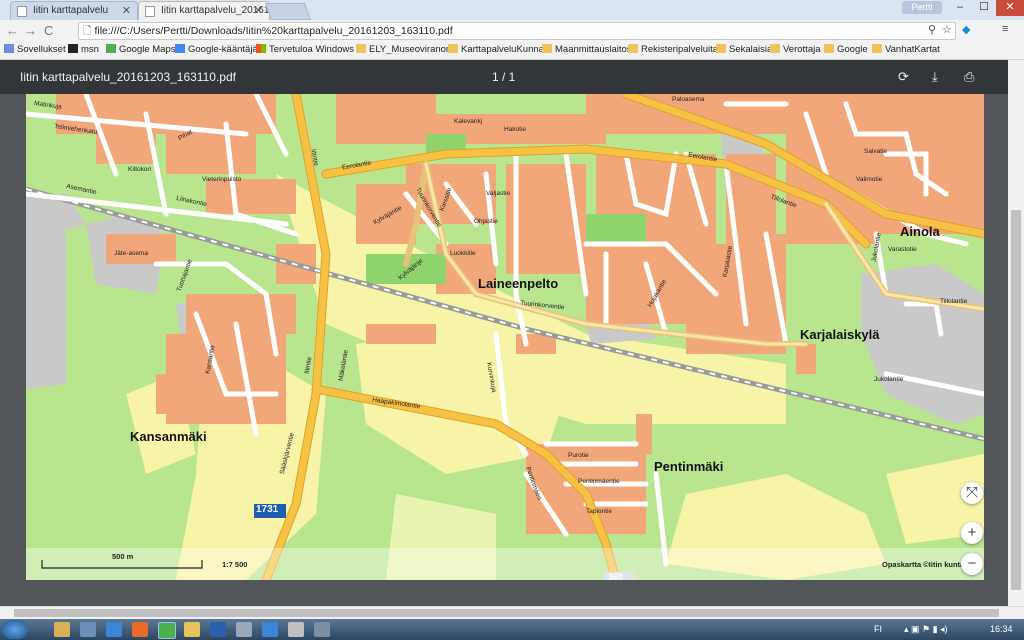  Describe the element at coordinates (204, 10) in the screenshot. I see `tab-pdf: Iitin karttapalvelu_20161 ✕` at that location.